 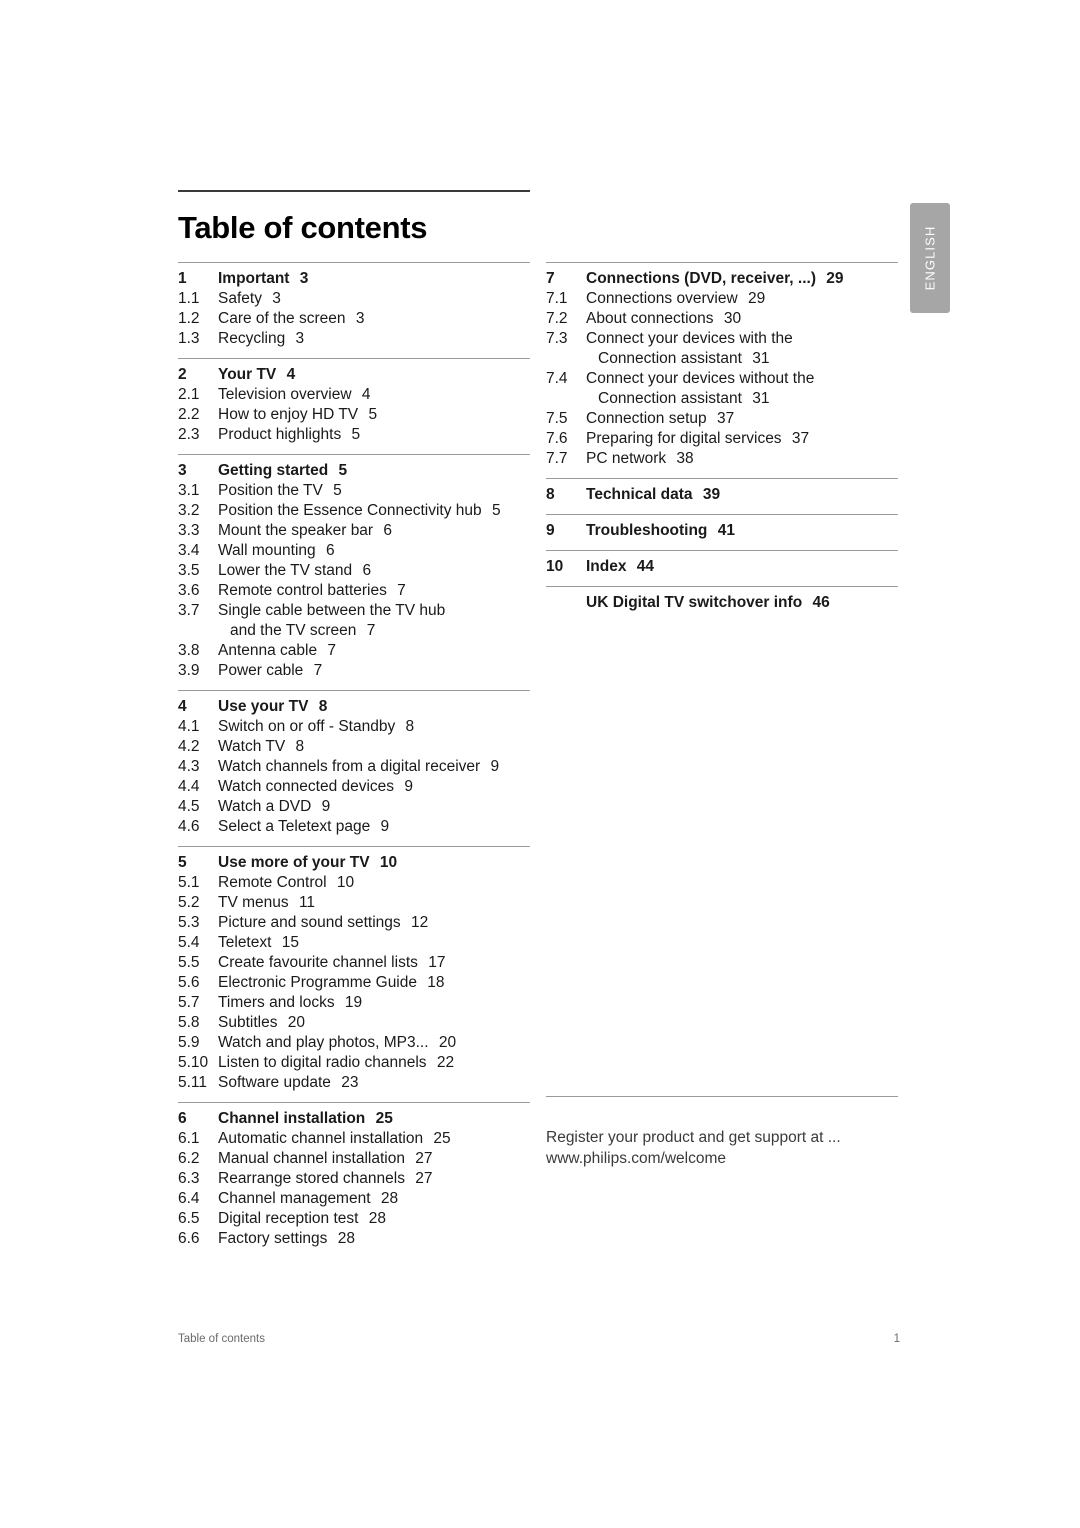 I want to click on toc-section-entry: 5.8 Subtitles 20, so click(x=354, y=1023).